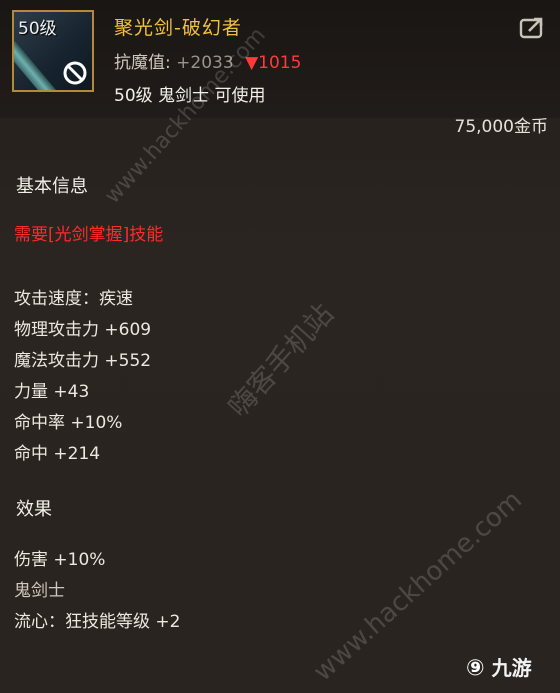 The width and height of the screenshot is (560, 693). I want to click on stat-label: 抗魔值:, so click(142, 63).